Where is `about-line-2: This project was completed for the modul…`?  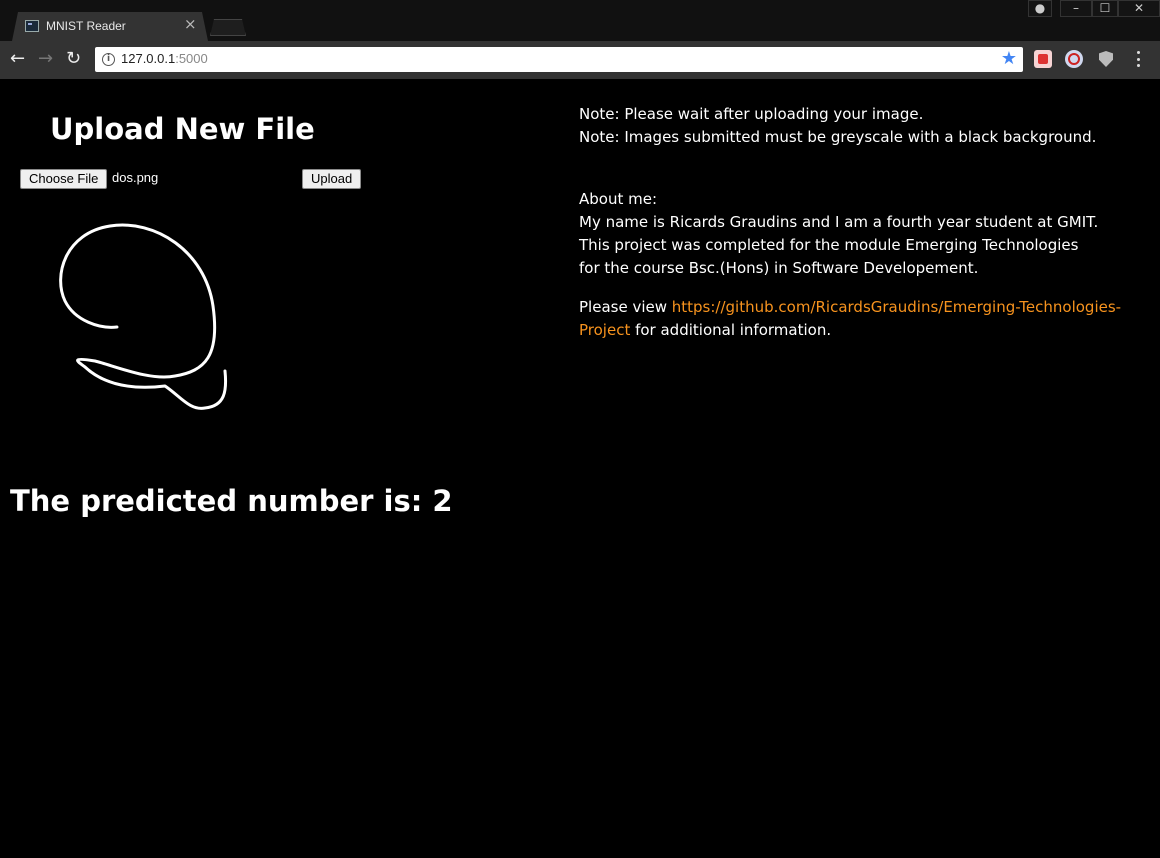
about-line-2: This project was completed for the modul… is located at coordinates (829, 245).